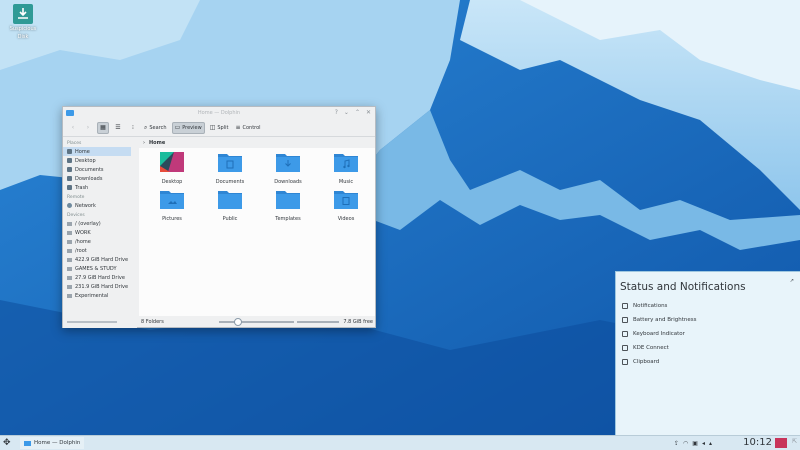 The image size is (800, 450). I want to click on help-icon: ?, so click(336, 112).